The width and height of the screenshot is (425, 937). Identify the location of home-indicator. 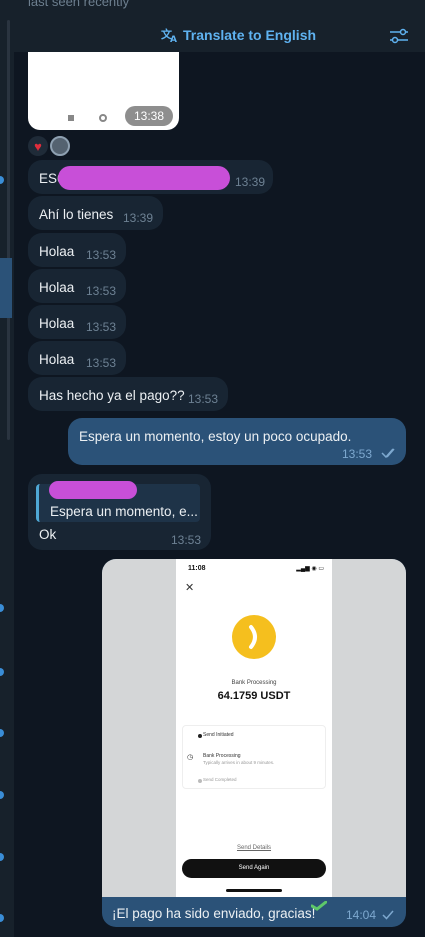
(254, 890).